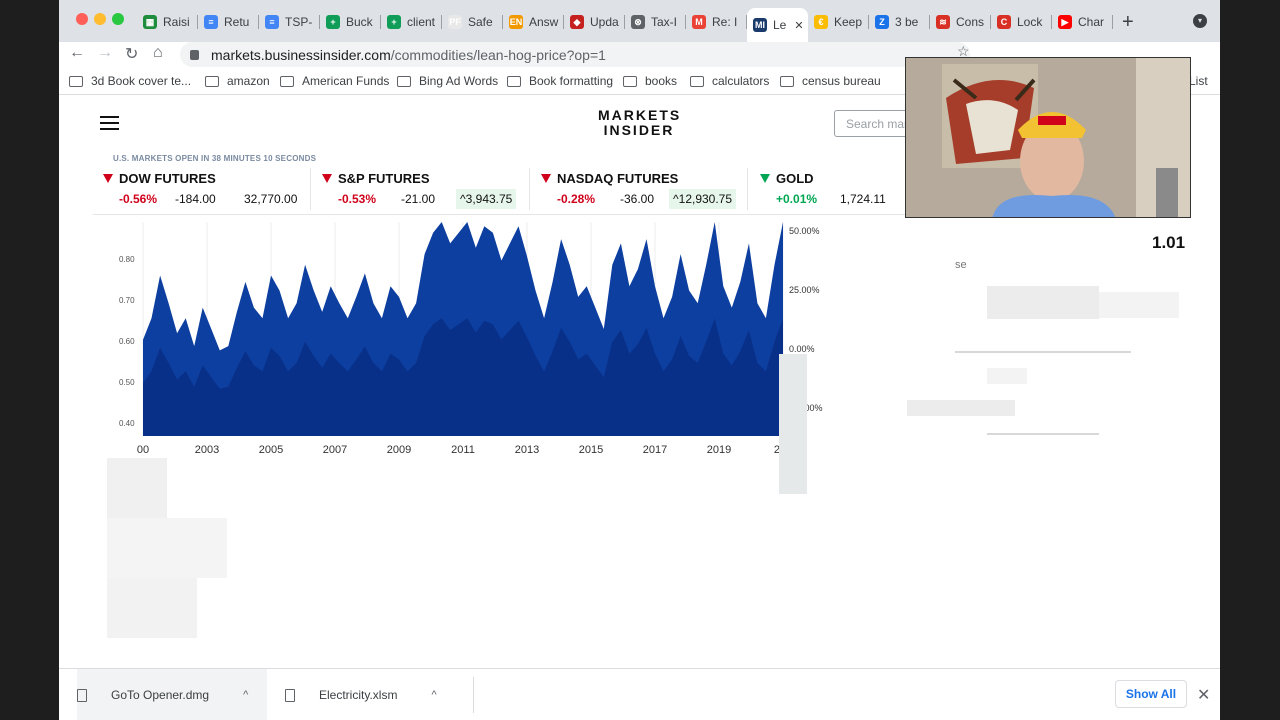 The image size is (1280, 720). What do you see at coordinates (1048, 137) in the screenshot?
I see `webcam-overlay` at bounding box center [1048, 137].